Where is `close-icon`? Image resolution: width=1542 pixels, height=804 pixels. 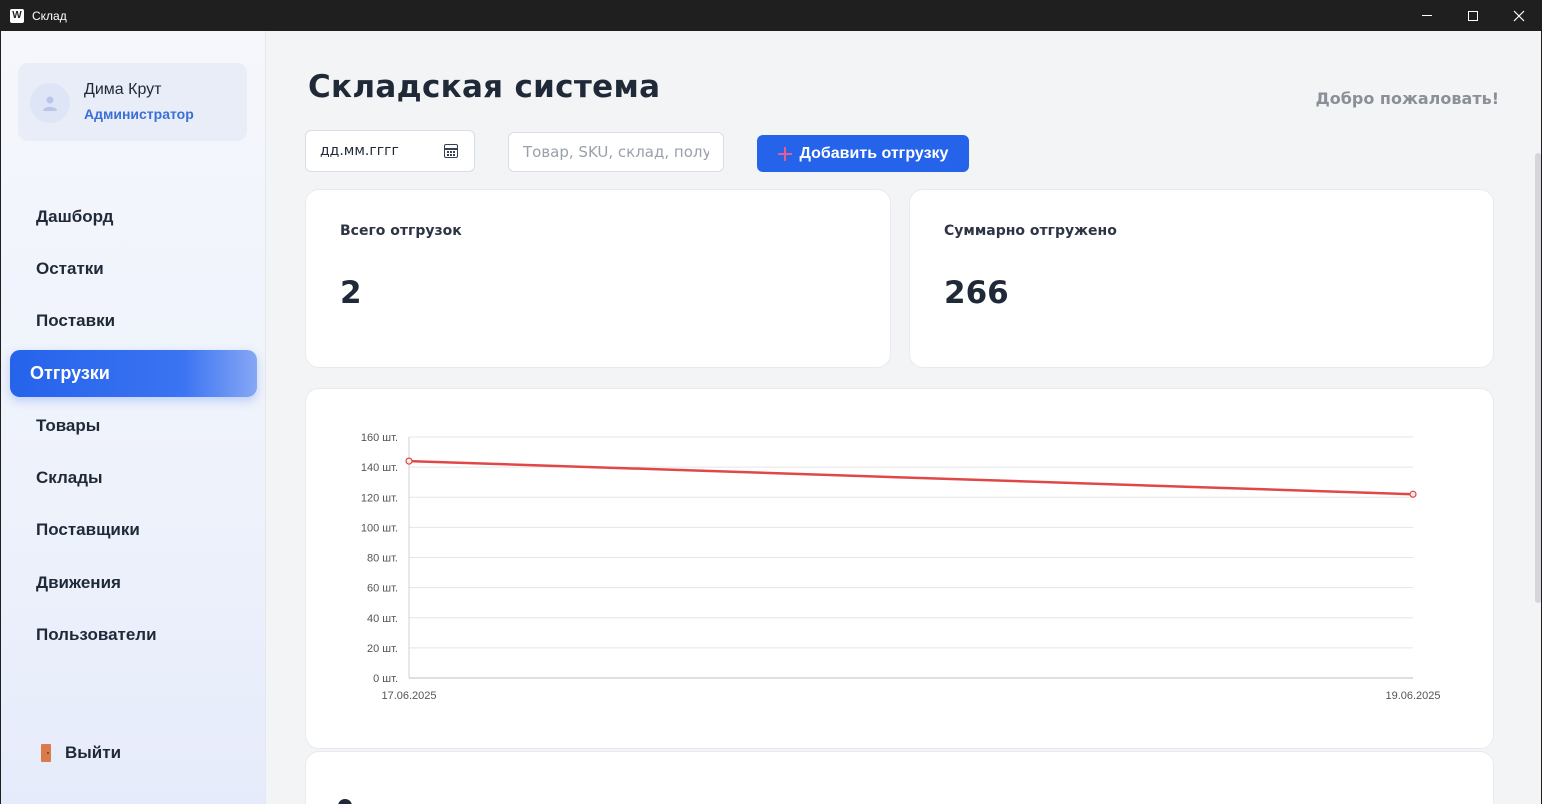
close-icon is located at coordinates (1519, 15).